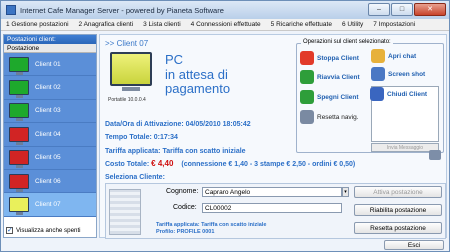  What do you see at coordinates (338, 117) in the screenshot?
I see `reset-navigation-label: Resetta navig.` at bounding box center [338, 117].